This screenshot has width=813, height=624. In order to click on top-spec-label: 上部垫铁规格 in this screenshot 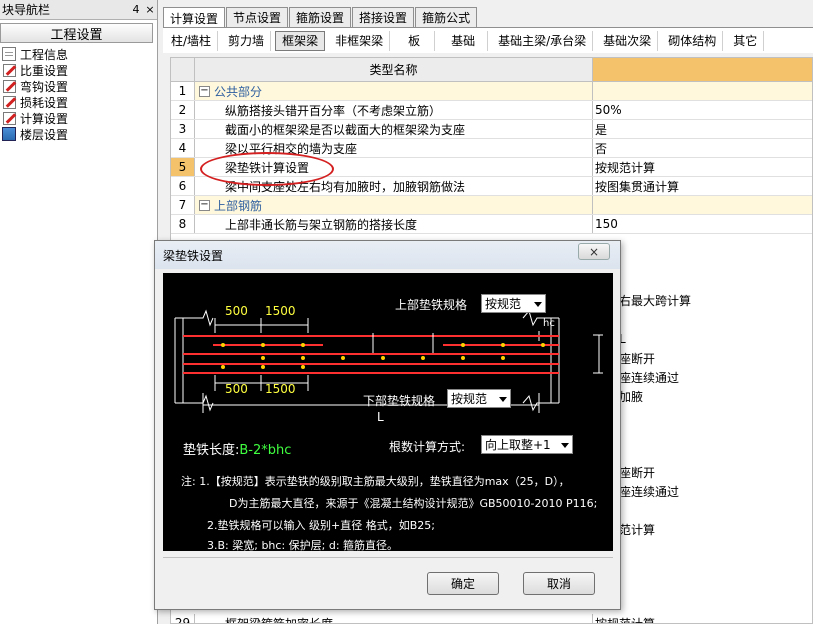, I will do `click(431, 305)`.